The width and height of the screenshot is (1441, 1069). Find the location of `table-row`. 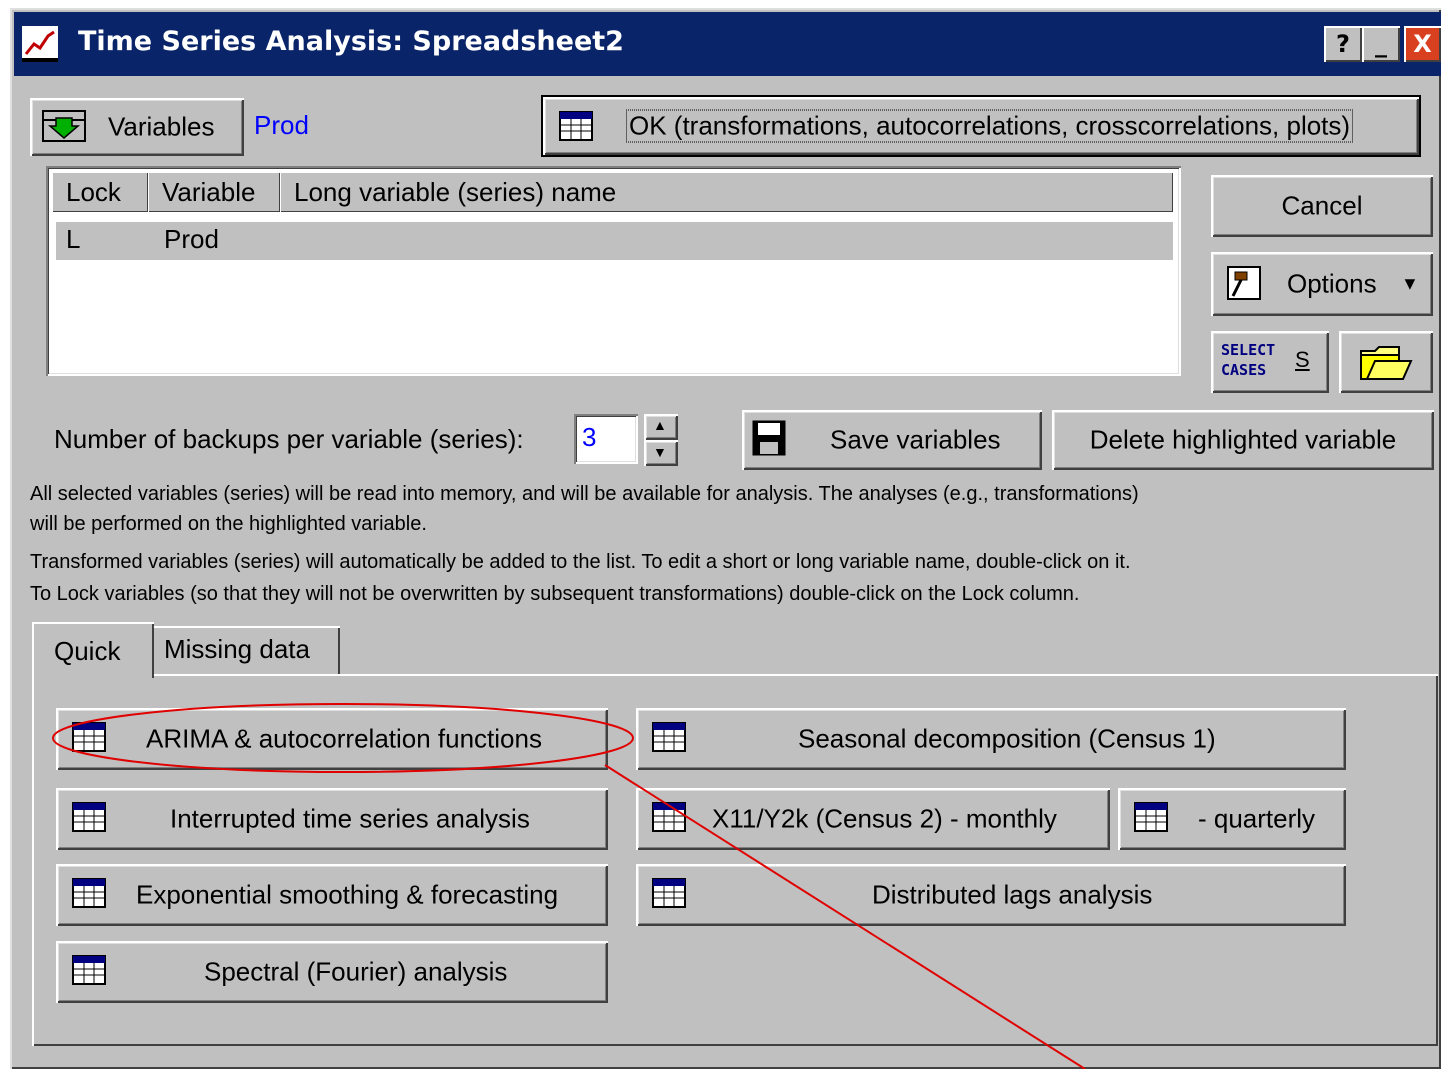

table-row is located at coordinates (614, 241).